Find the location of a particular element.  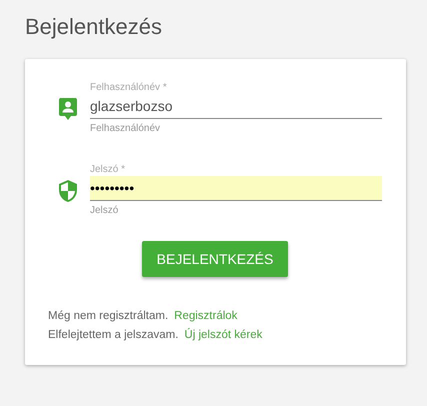

field-label: Jelszó * is located at coordinates (108, 169).